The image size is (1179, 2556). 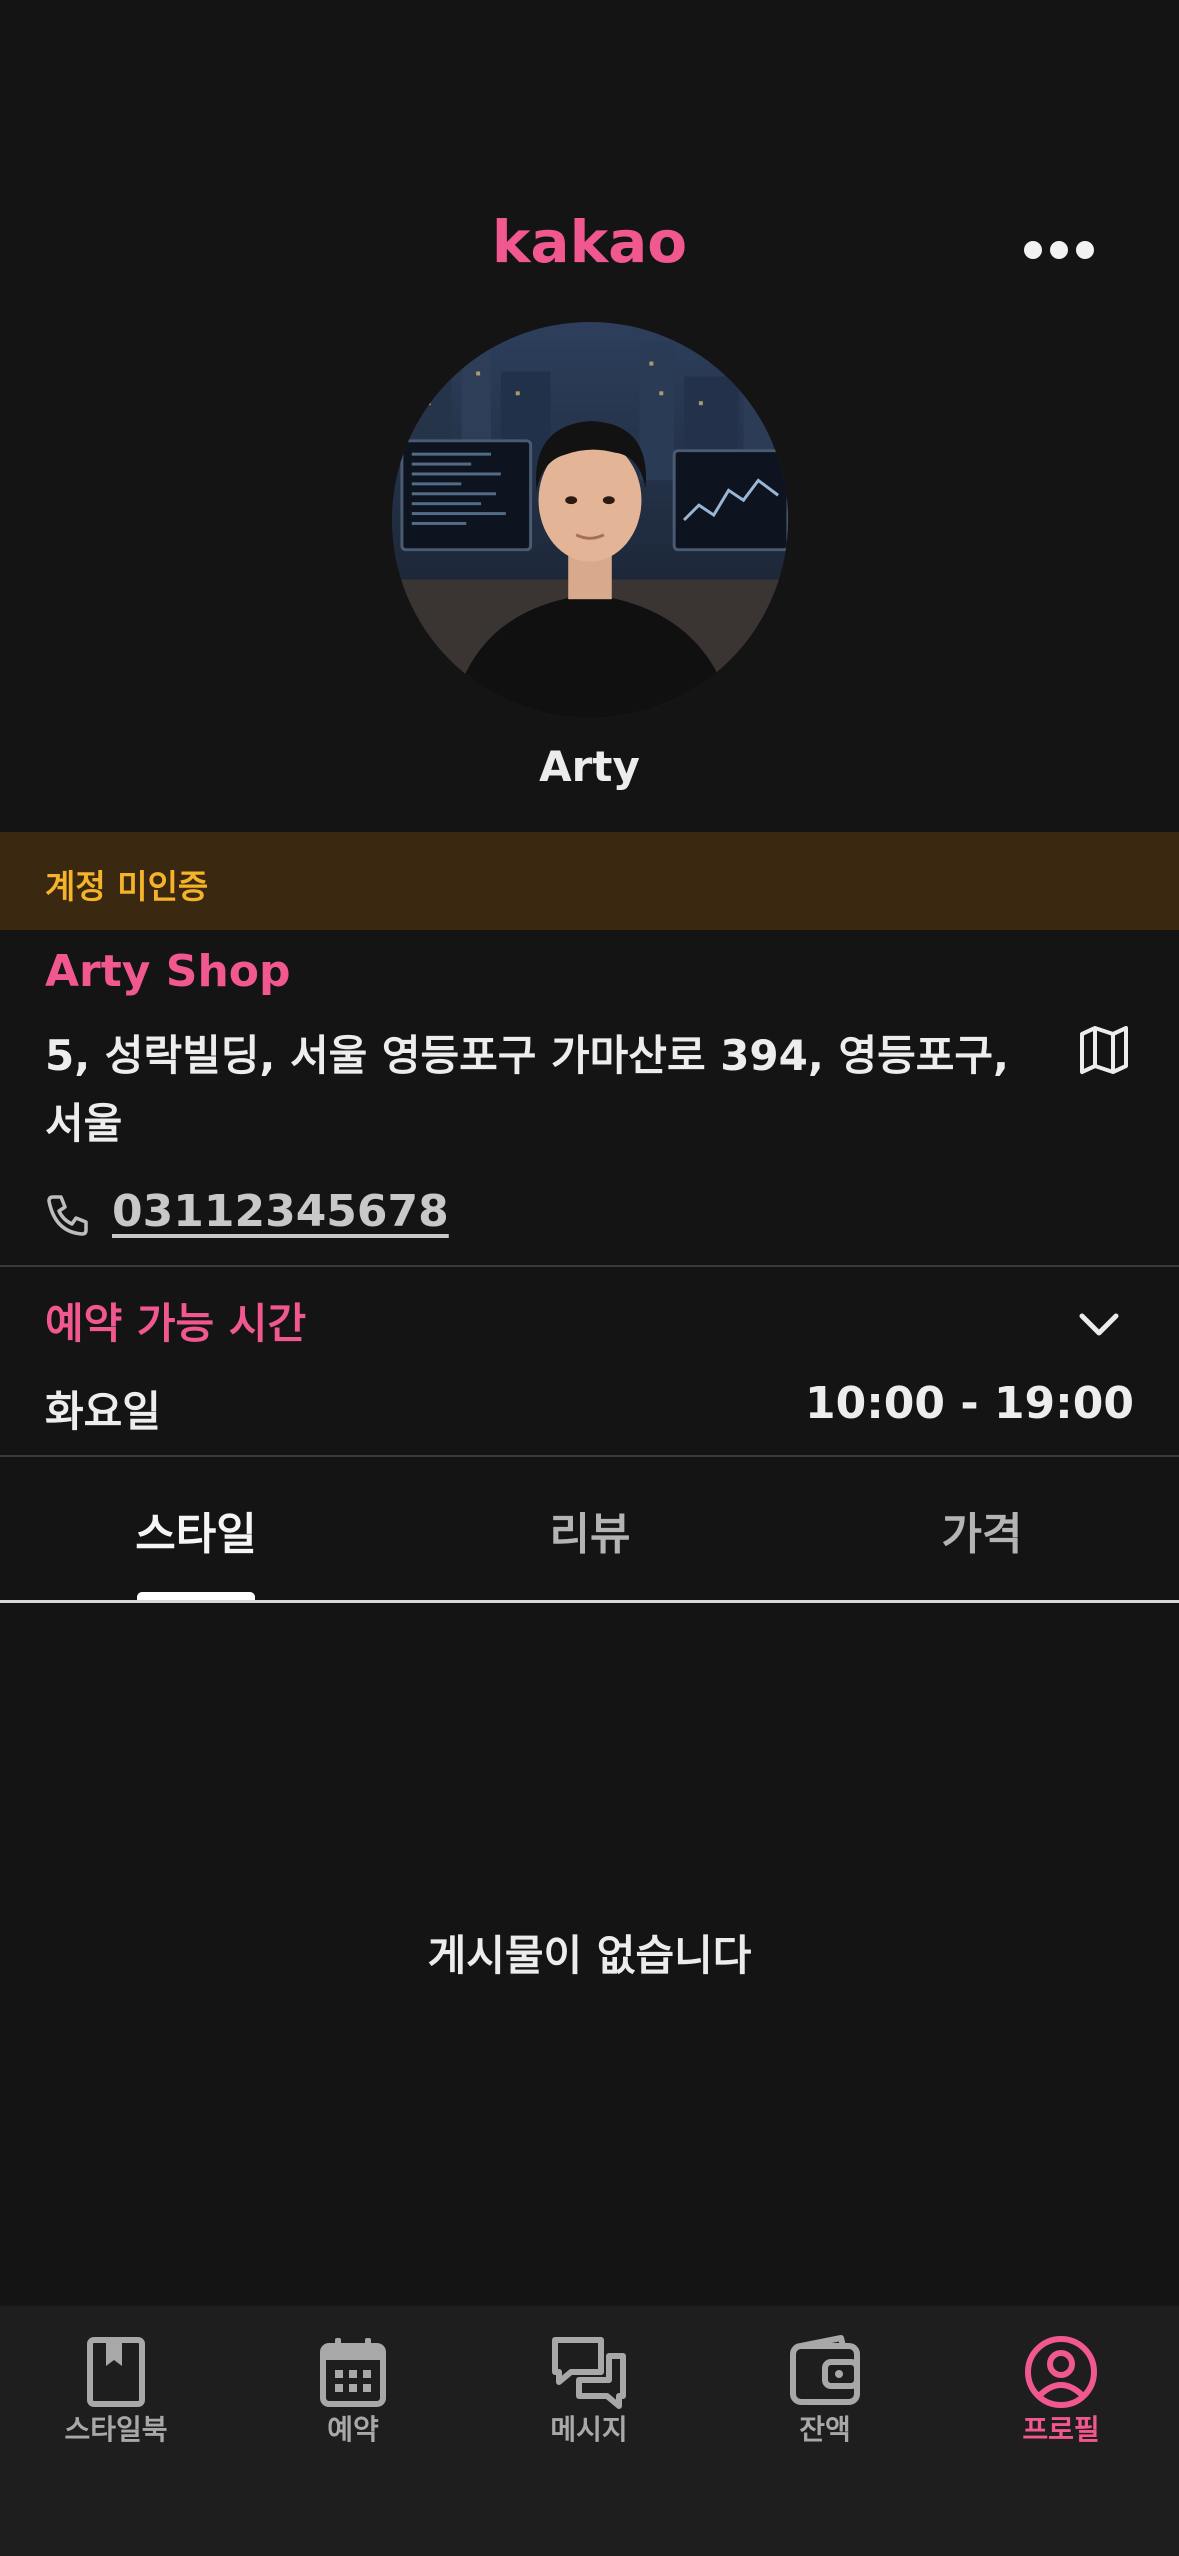 I want to click on profile-name: Arty, so click(x=589, y=766).